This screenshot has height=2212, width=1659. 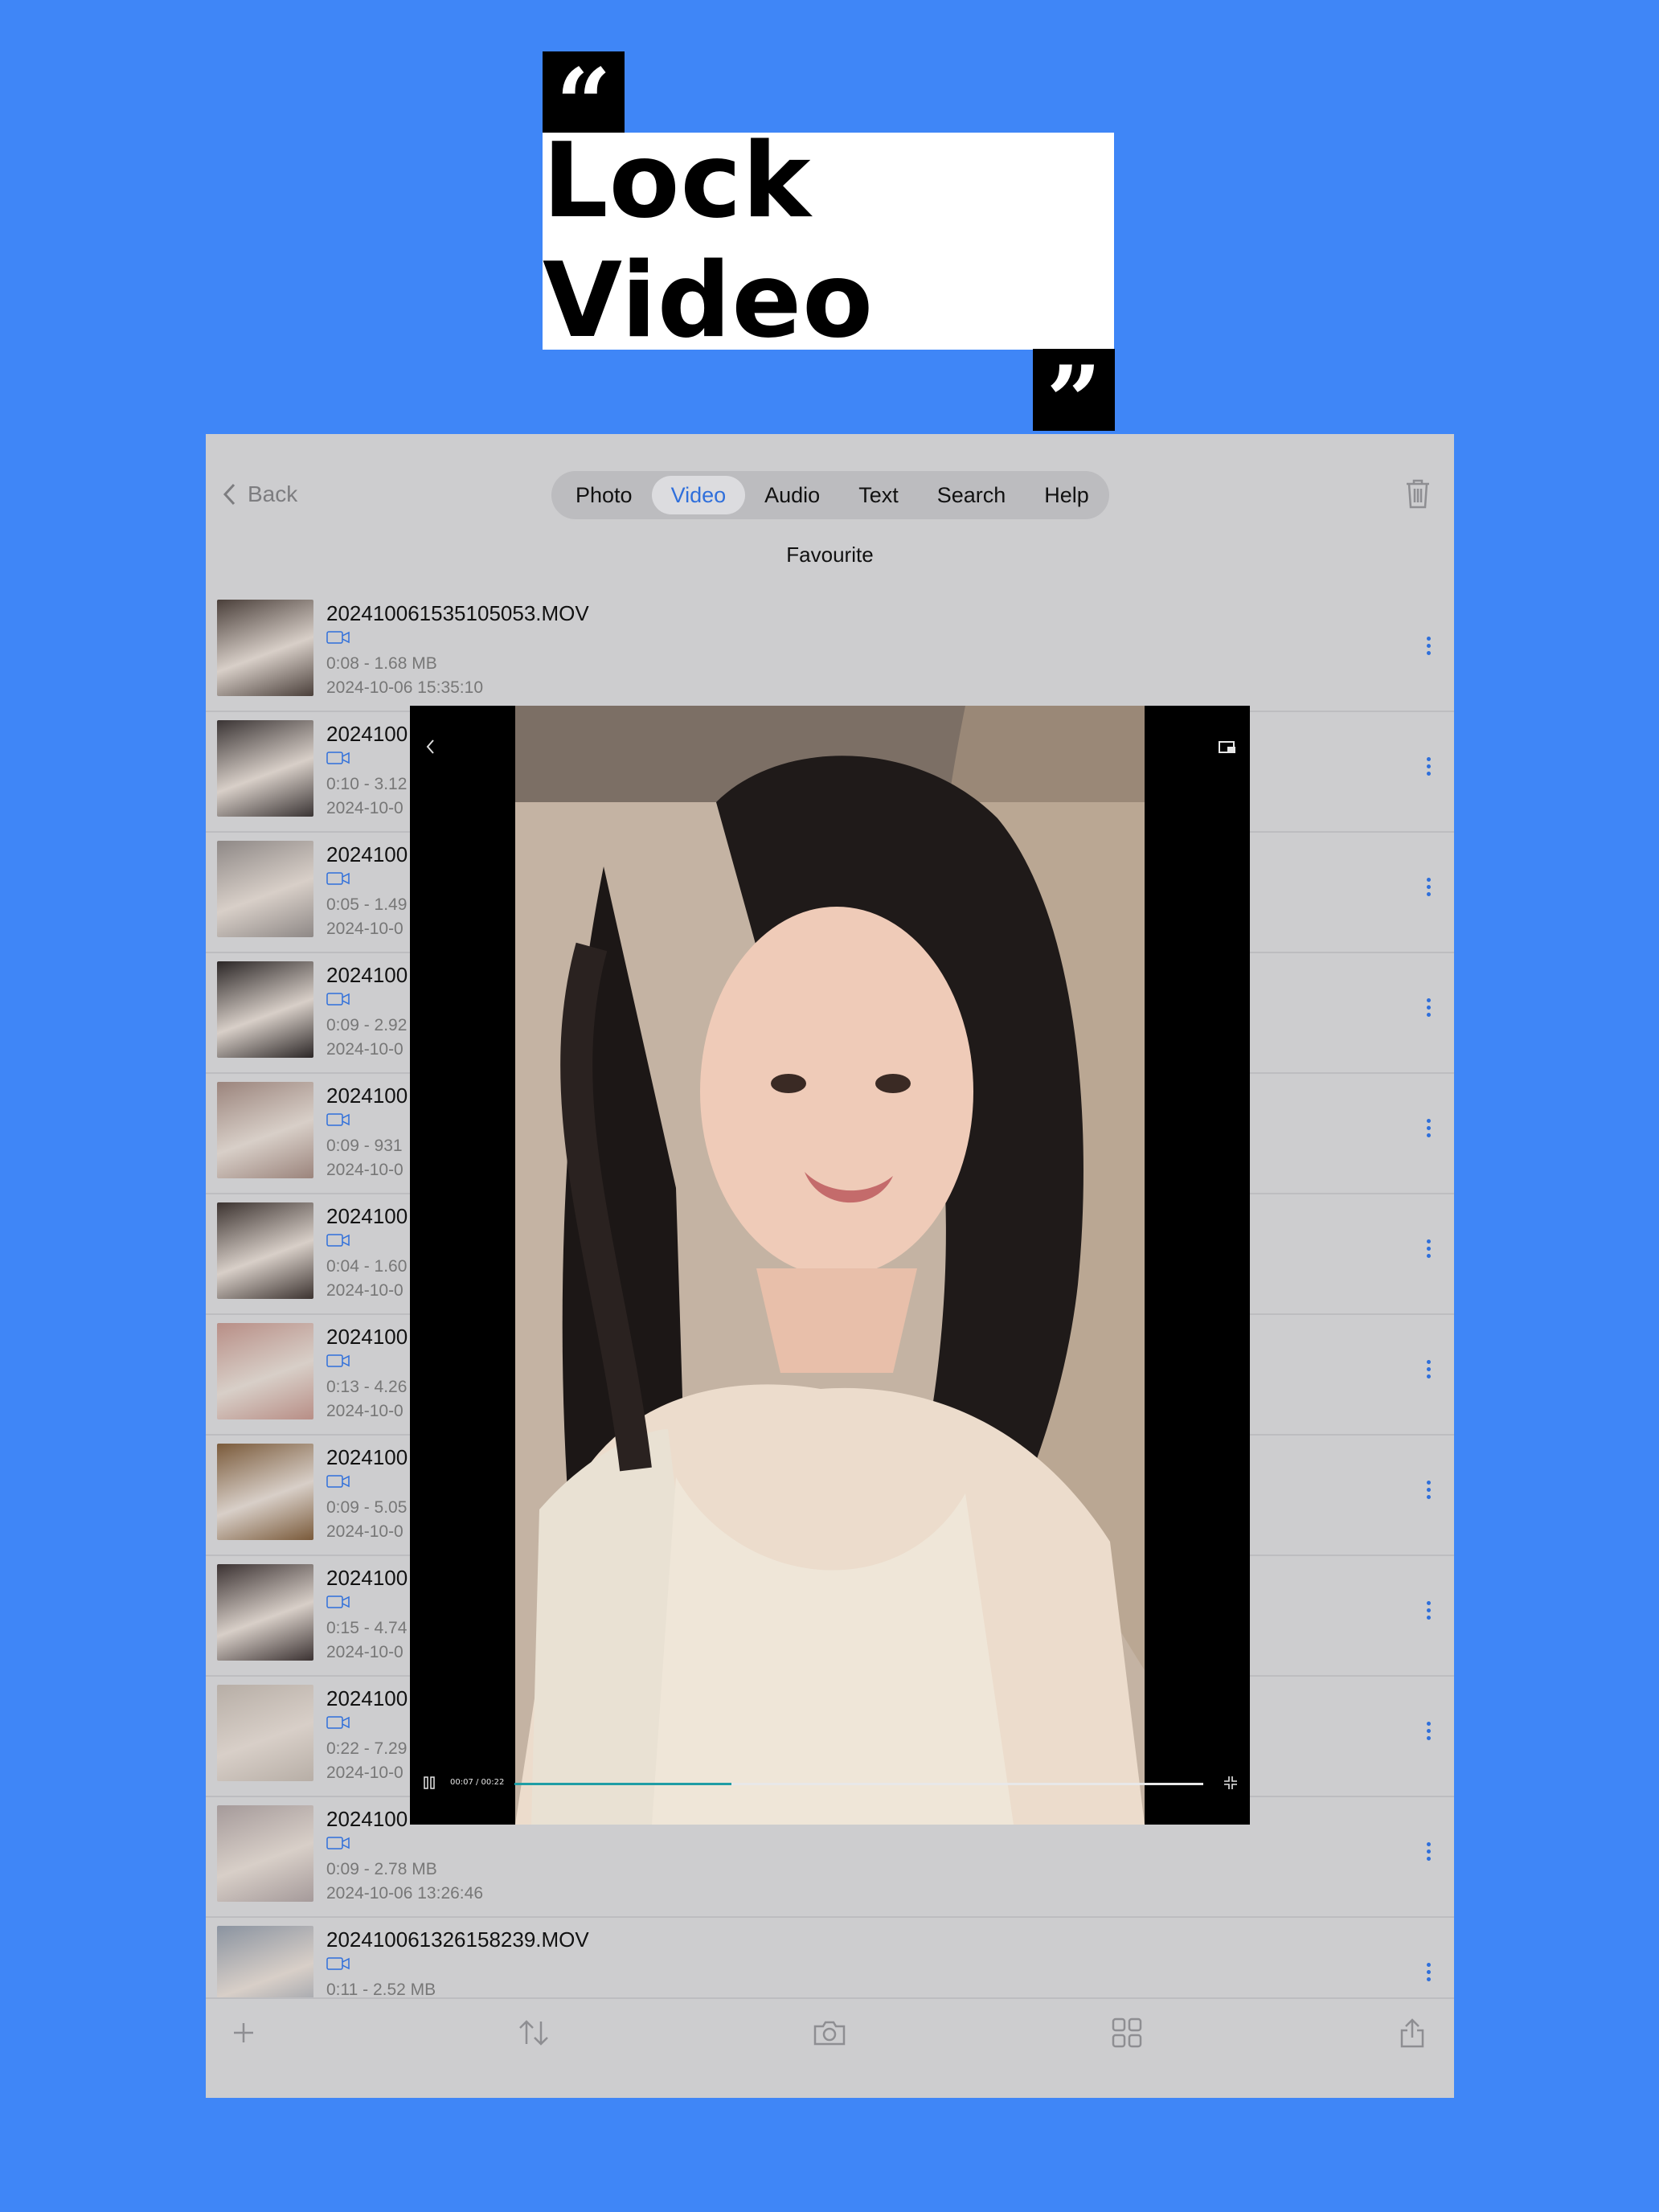 I want to click on back-label: Back, so click(x=273, y=493).